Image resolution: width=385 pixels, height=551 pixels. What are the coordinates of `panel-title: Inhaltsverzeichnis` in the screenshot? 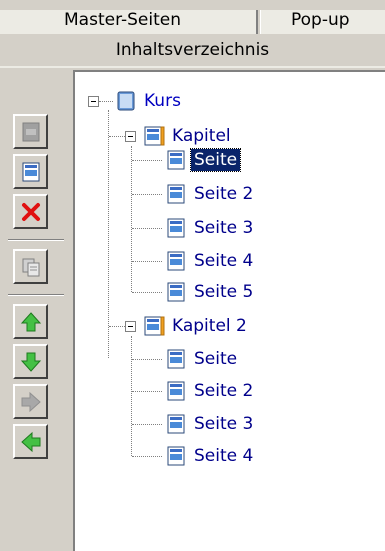 It's located at (192, 50).